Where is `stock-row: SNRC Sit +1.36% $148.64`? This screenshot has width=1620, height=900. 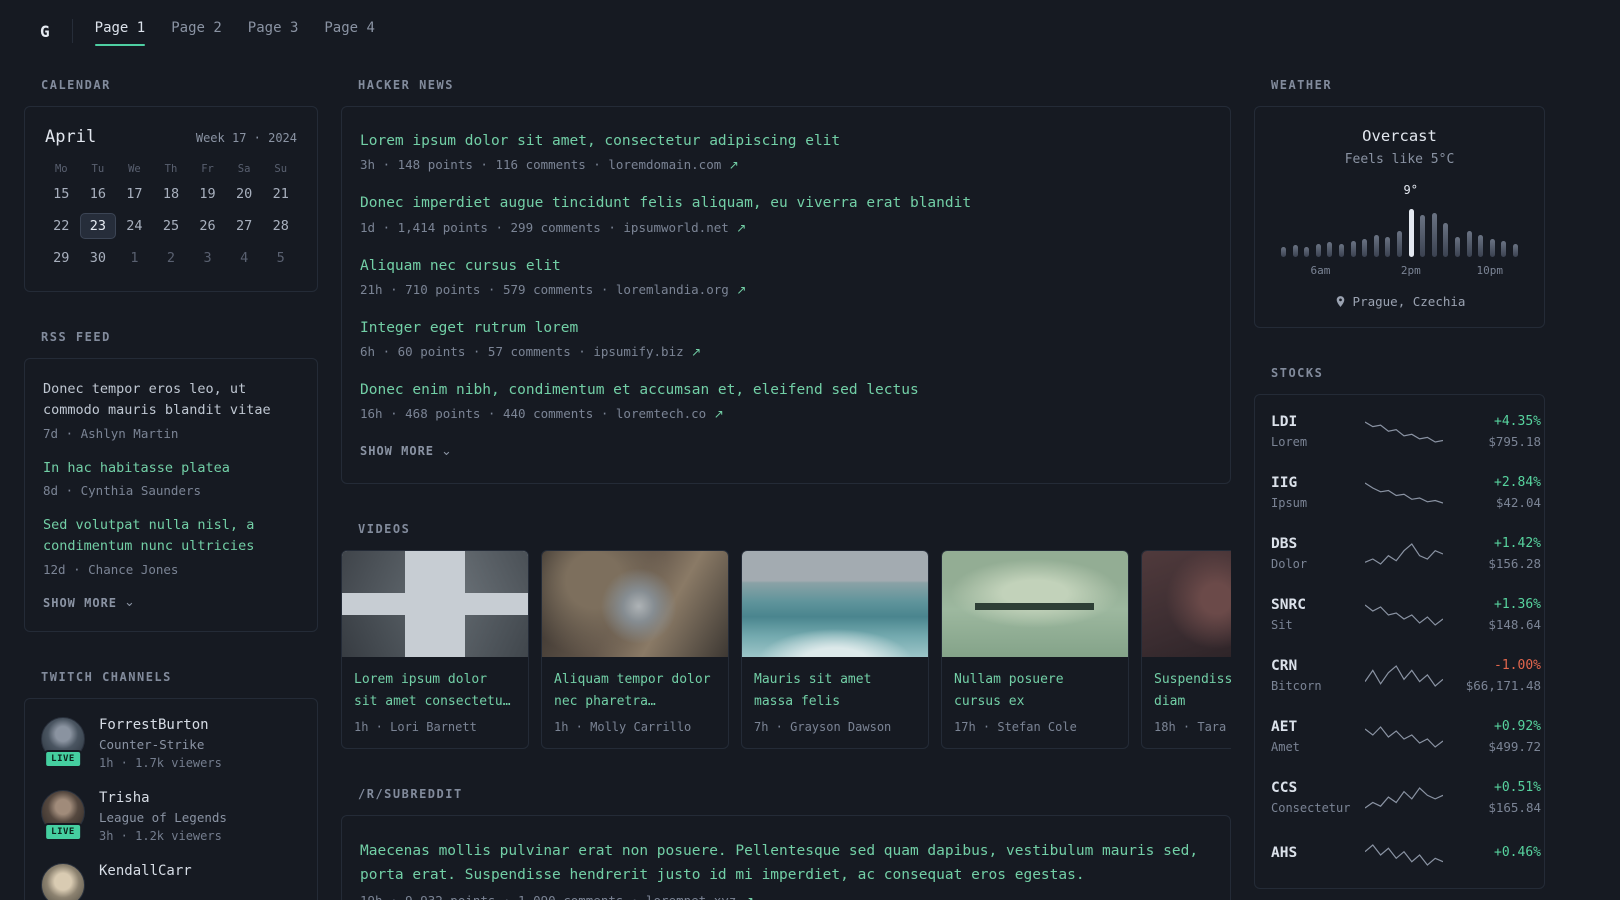 stock-row: SNRC Sit +1.36% $148.64 is located at coordinates (1406, 614).